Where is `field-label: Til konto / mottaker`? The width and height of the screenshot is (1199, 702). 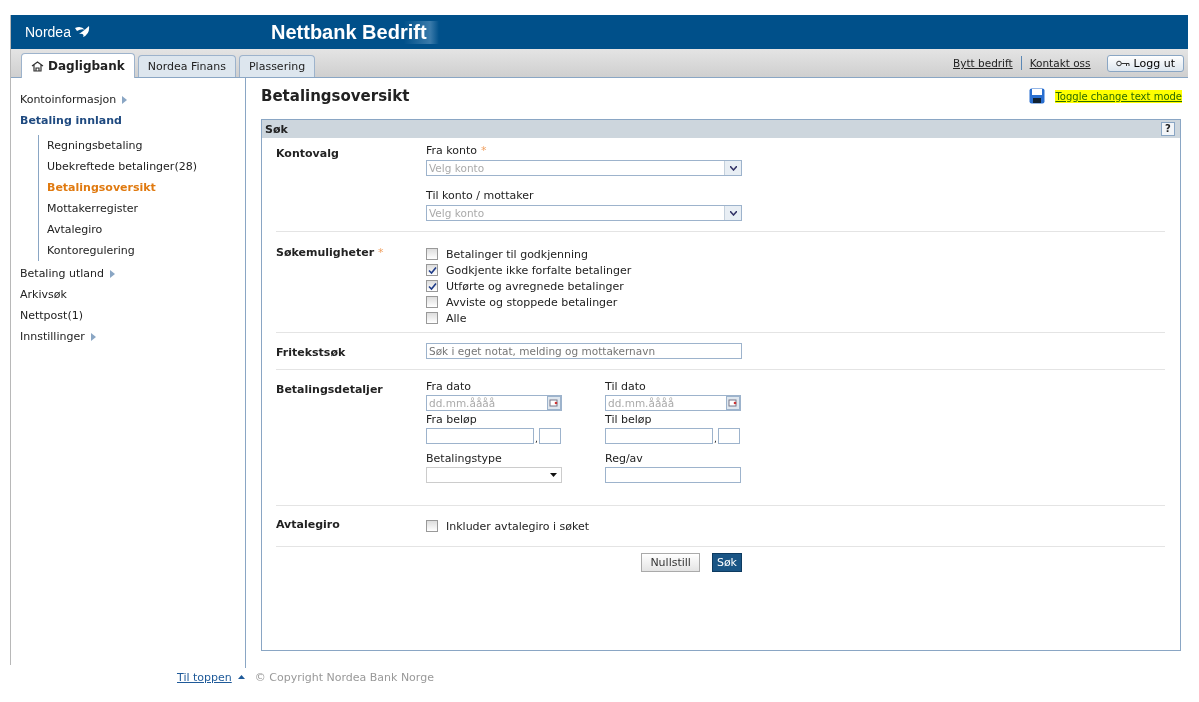
field-label: Til konto / mottaker is located at coordinates (480, 195).